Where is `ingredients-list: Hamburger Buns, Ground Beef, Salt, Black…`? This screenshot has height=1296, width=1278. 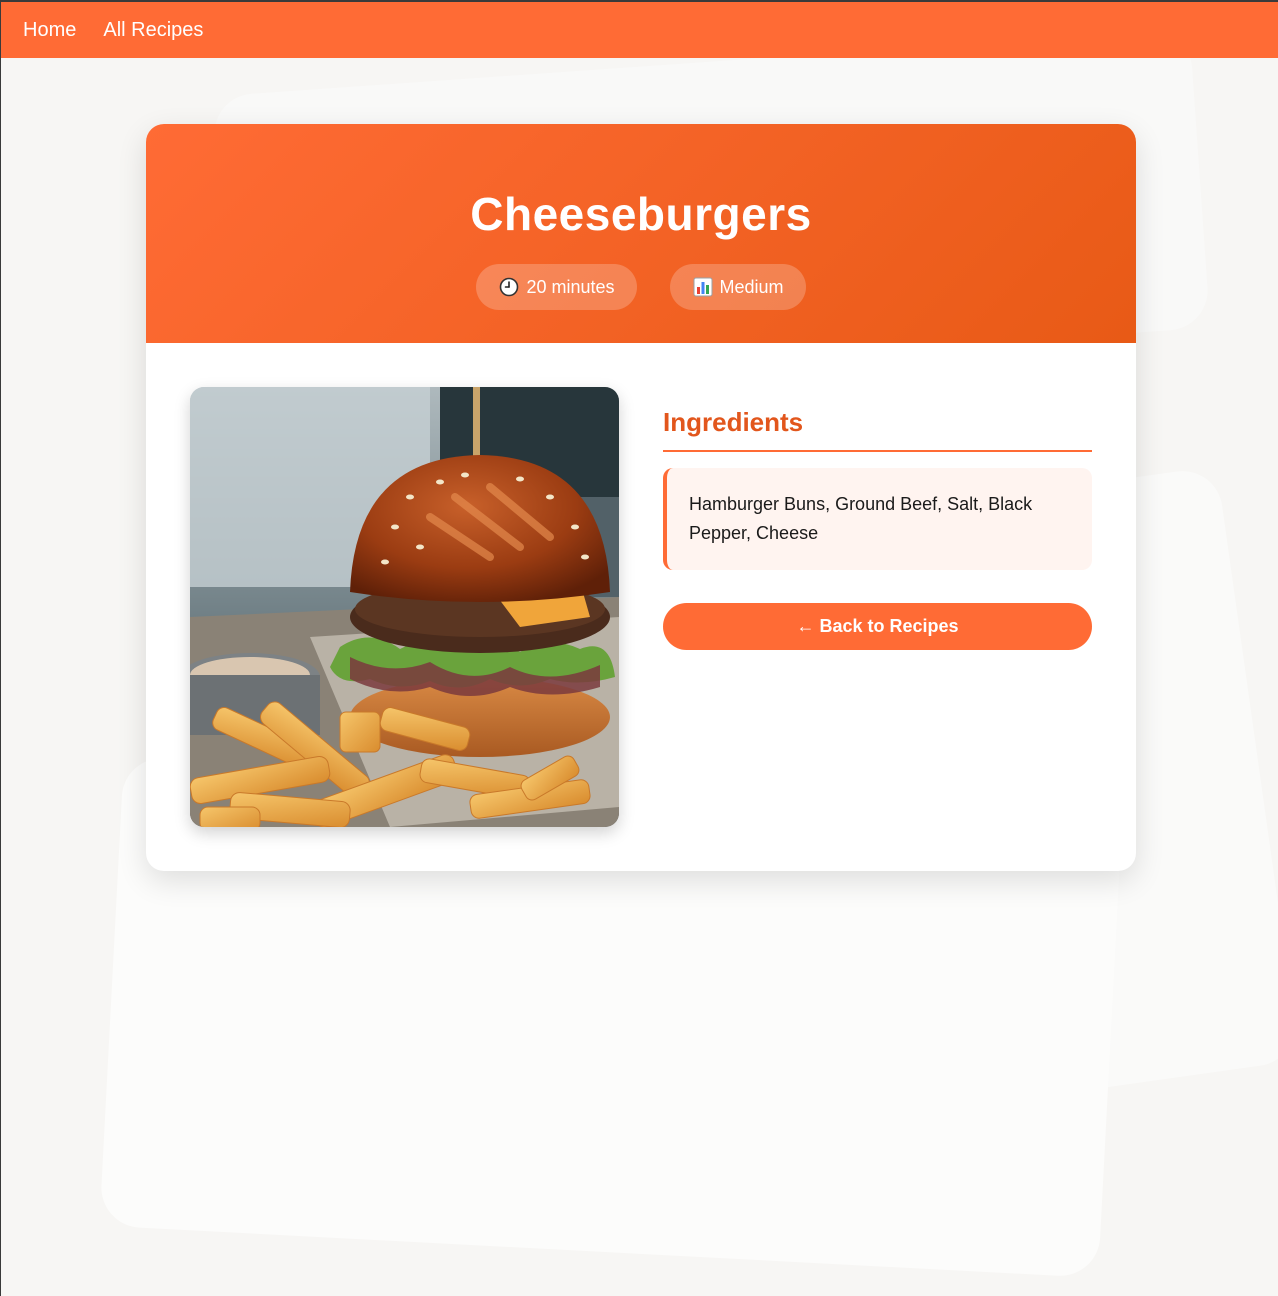
ingredients-list: Hamburger Buns, Ground Beef, Salt, Black… is located at coordinates (877, 519).